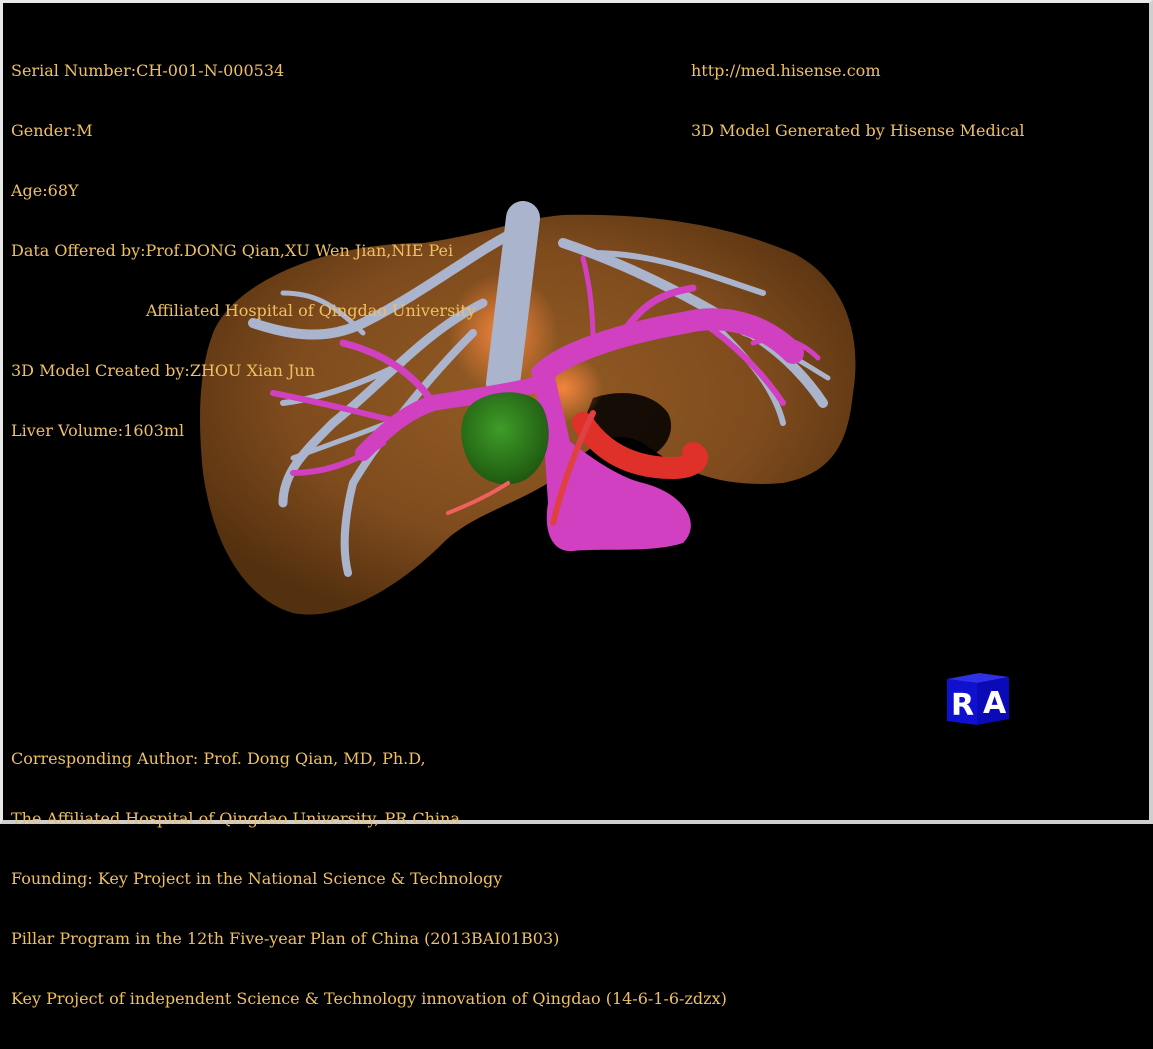  Describe the element at coordinates (978, 699) in the screenshot. I see `orientation-cube: R A` at that location.